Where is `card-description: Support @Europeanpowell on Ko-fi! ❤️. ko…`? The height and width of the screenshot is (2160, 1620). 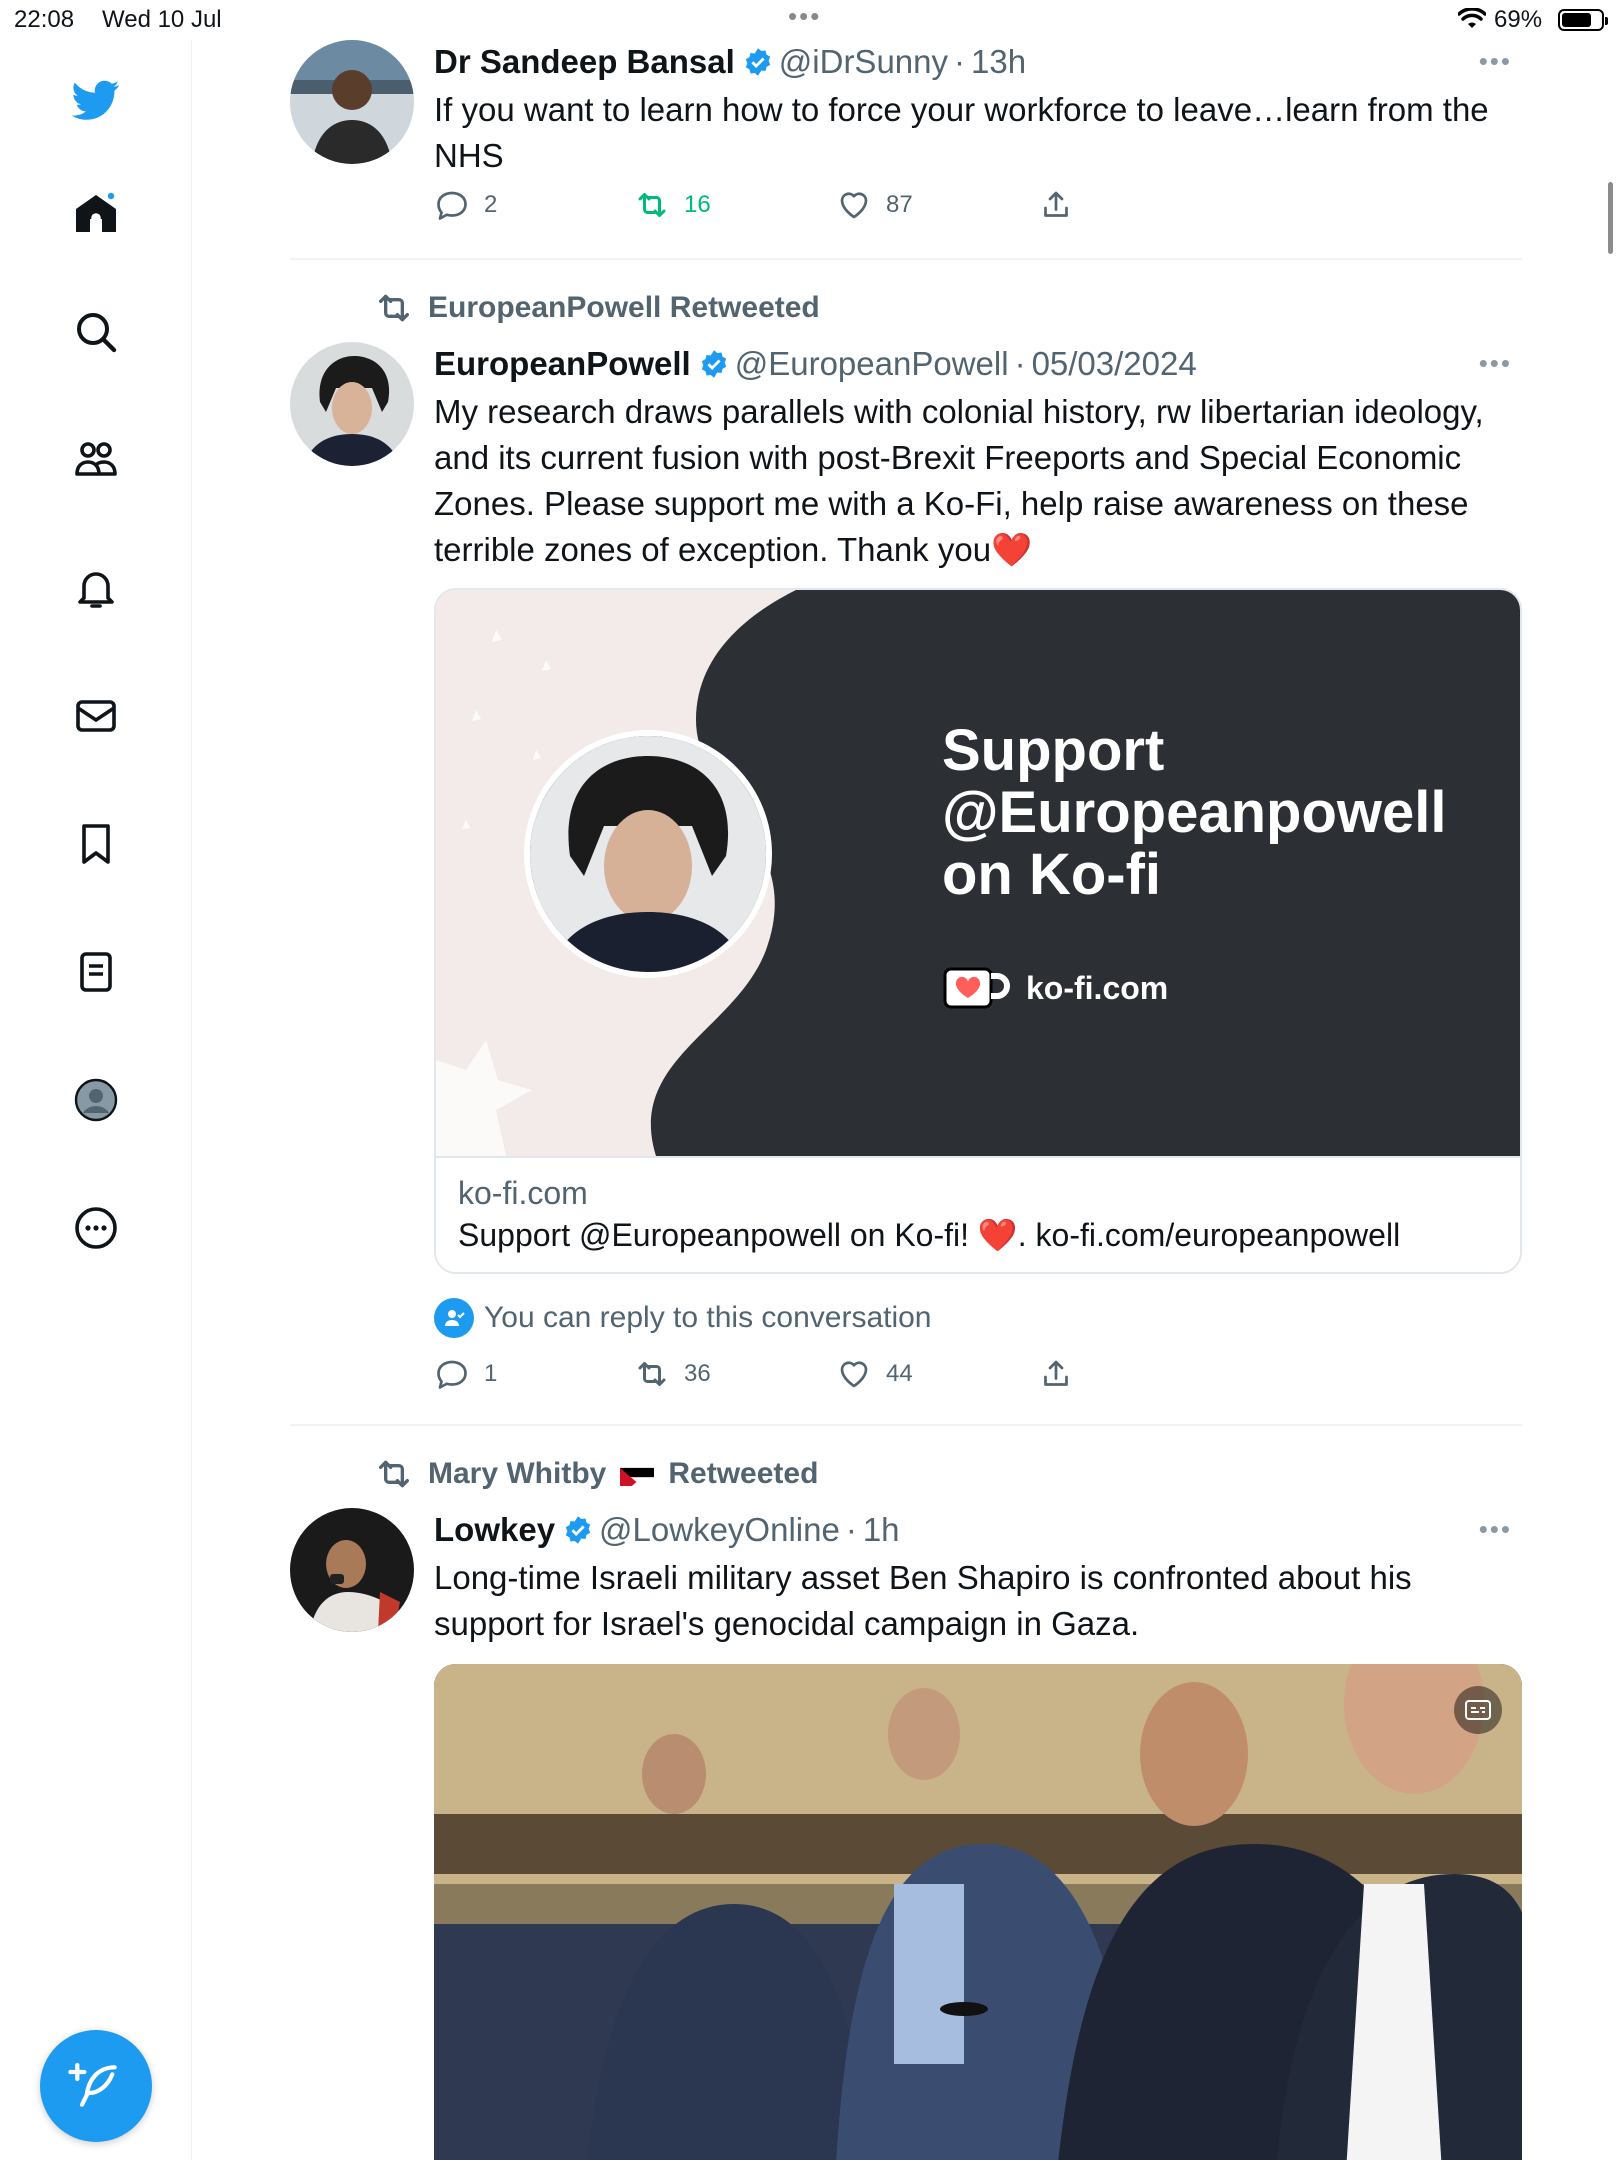
card-description: Support @Europeanpowell on Ko-fi! ❤️. ko… is located at coordinates (929, 1235).